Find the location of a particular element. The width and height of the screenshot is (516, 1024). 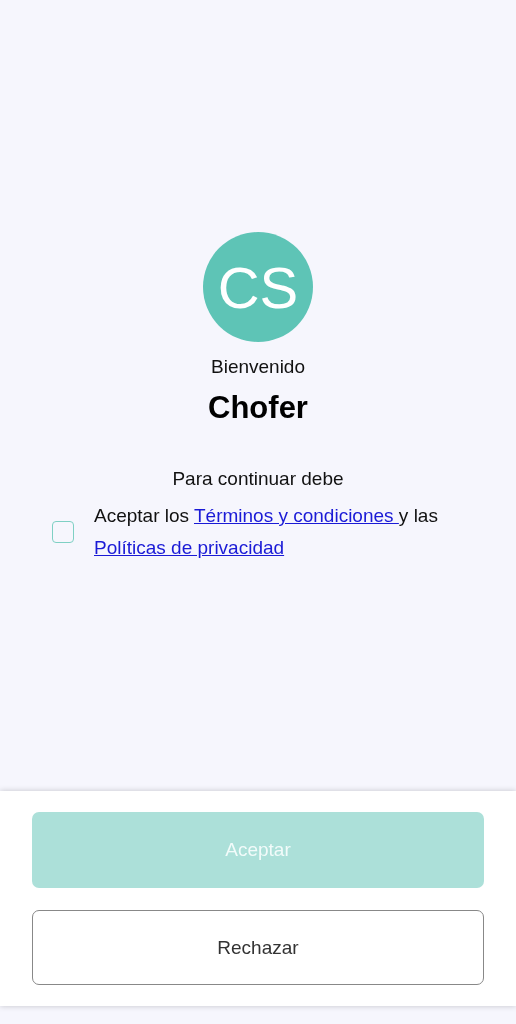

reject-button: Rechazar is located at coordinates (258, 947).